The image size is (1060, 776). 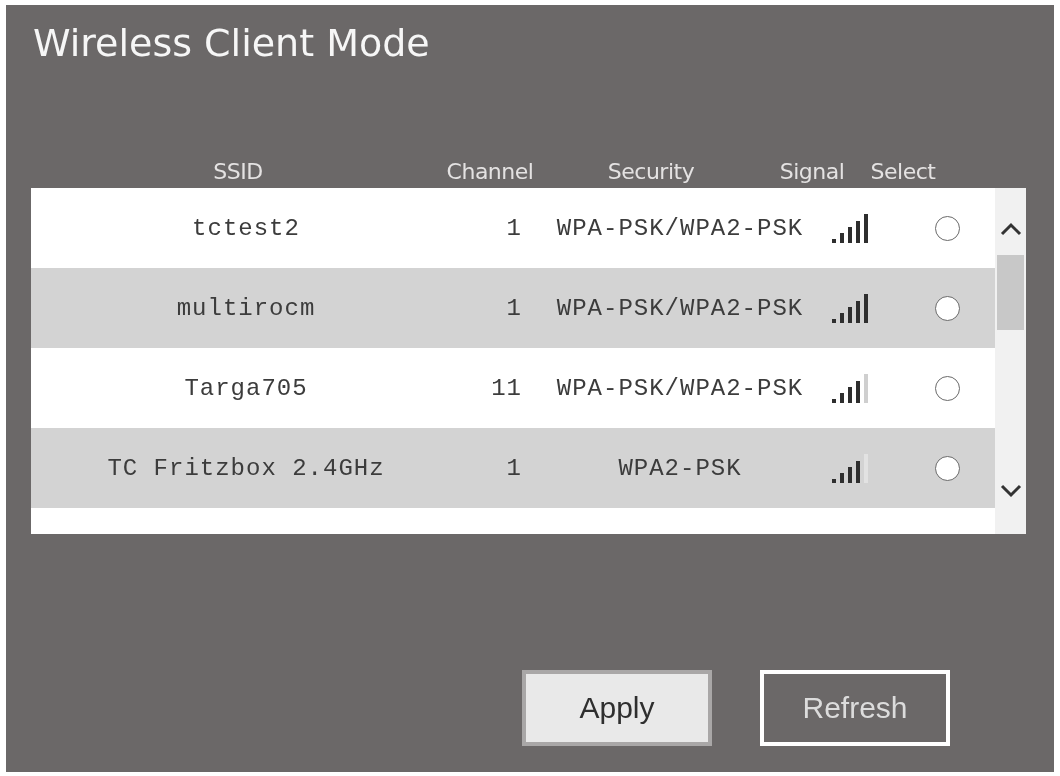 I want to click on dialog-button: Refresh, so click(x=855, y=708).